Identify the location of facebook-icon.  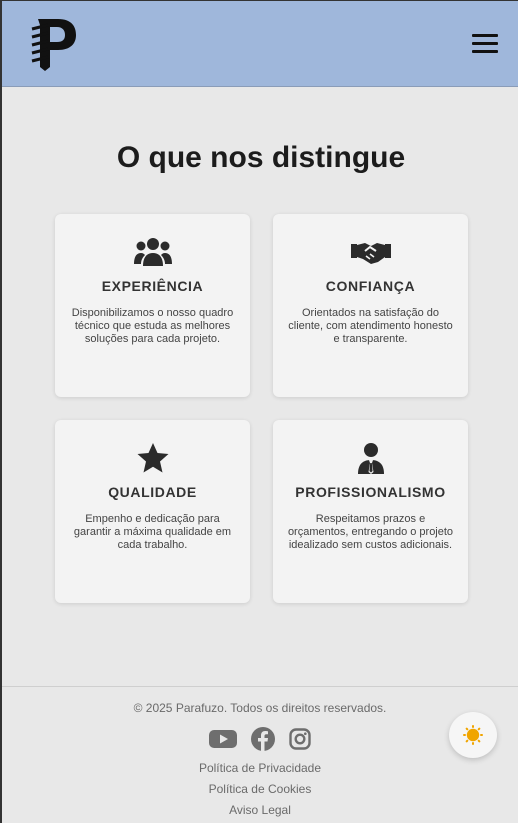
(263, 741).